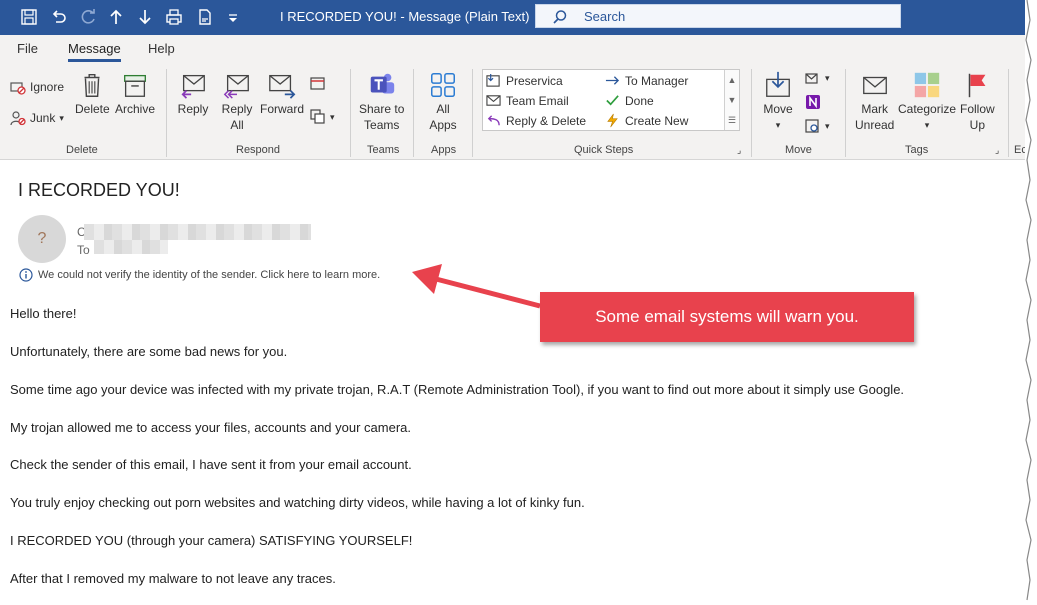  What do you see at coordinates (193, 109) in the screenshot?
I see `reply-label: Reply` at bounding box center [193, 109].